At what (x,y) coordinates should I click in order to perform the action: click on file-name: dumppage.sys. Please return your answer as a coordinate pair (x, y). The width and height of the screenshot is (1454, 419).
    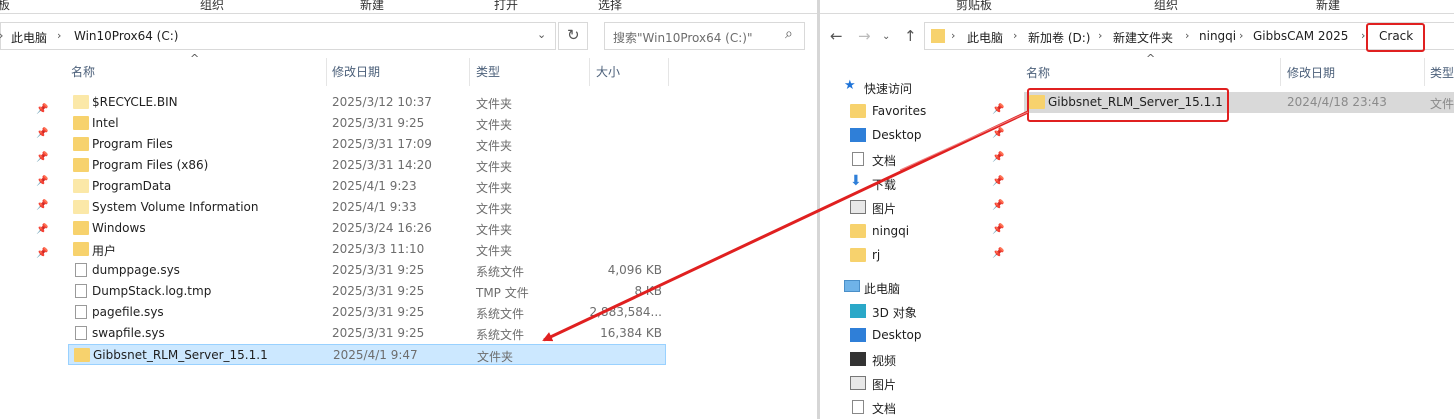
    Looking at the image, I should click on (136, 270).